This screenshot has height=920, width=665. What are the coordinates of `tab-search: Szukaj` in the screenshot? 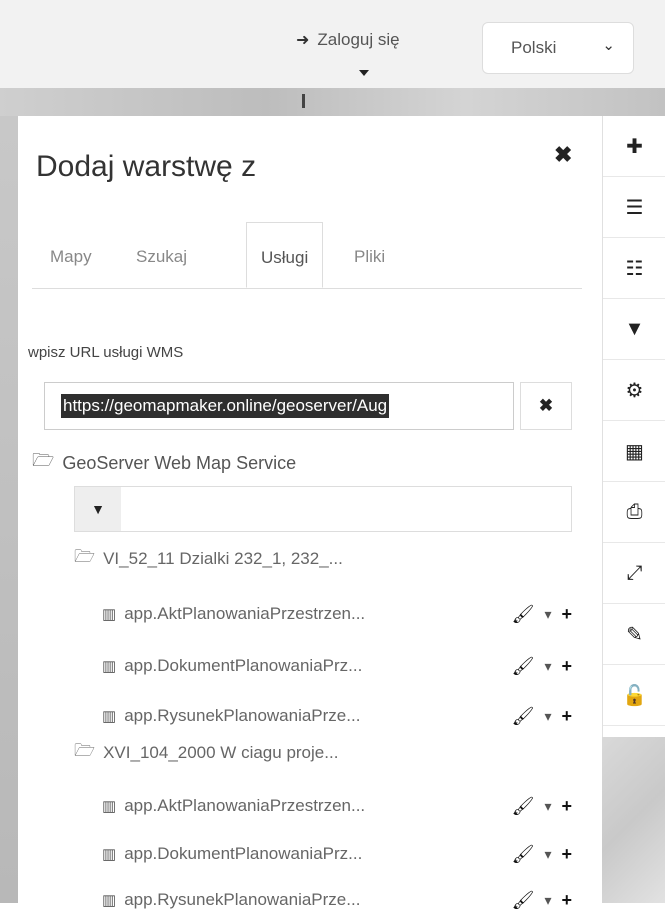 It's located at (161, 255).